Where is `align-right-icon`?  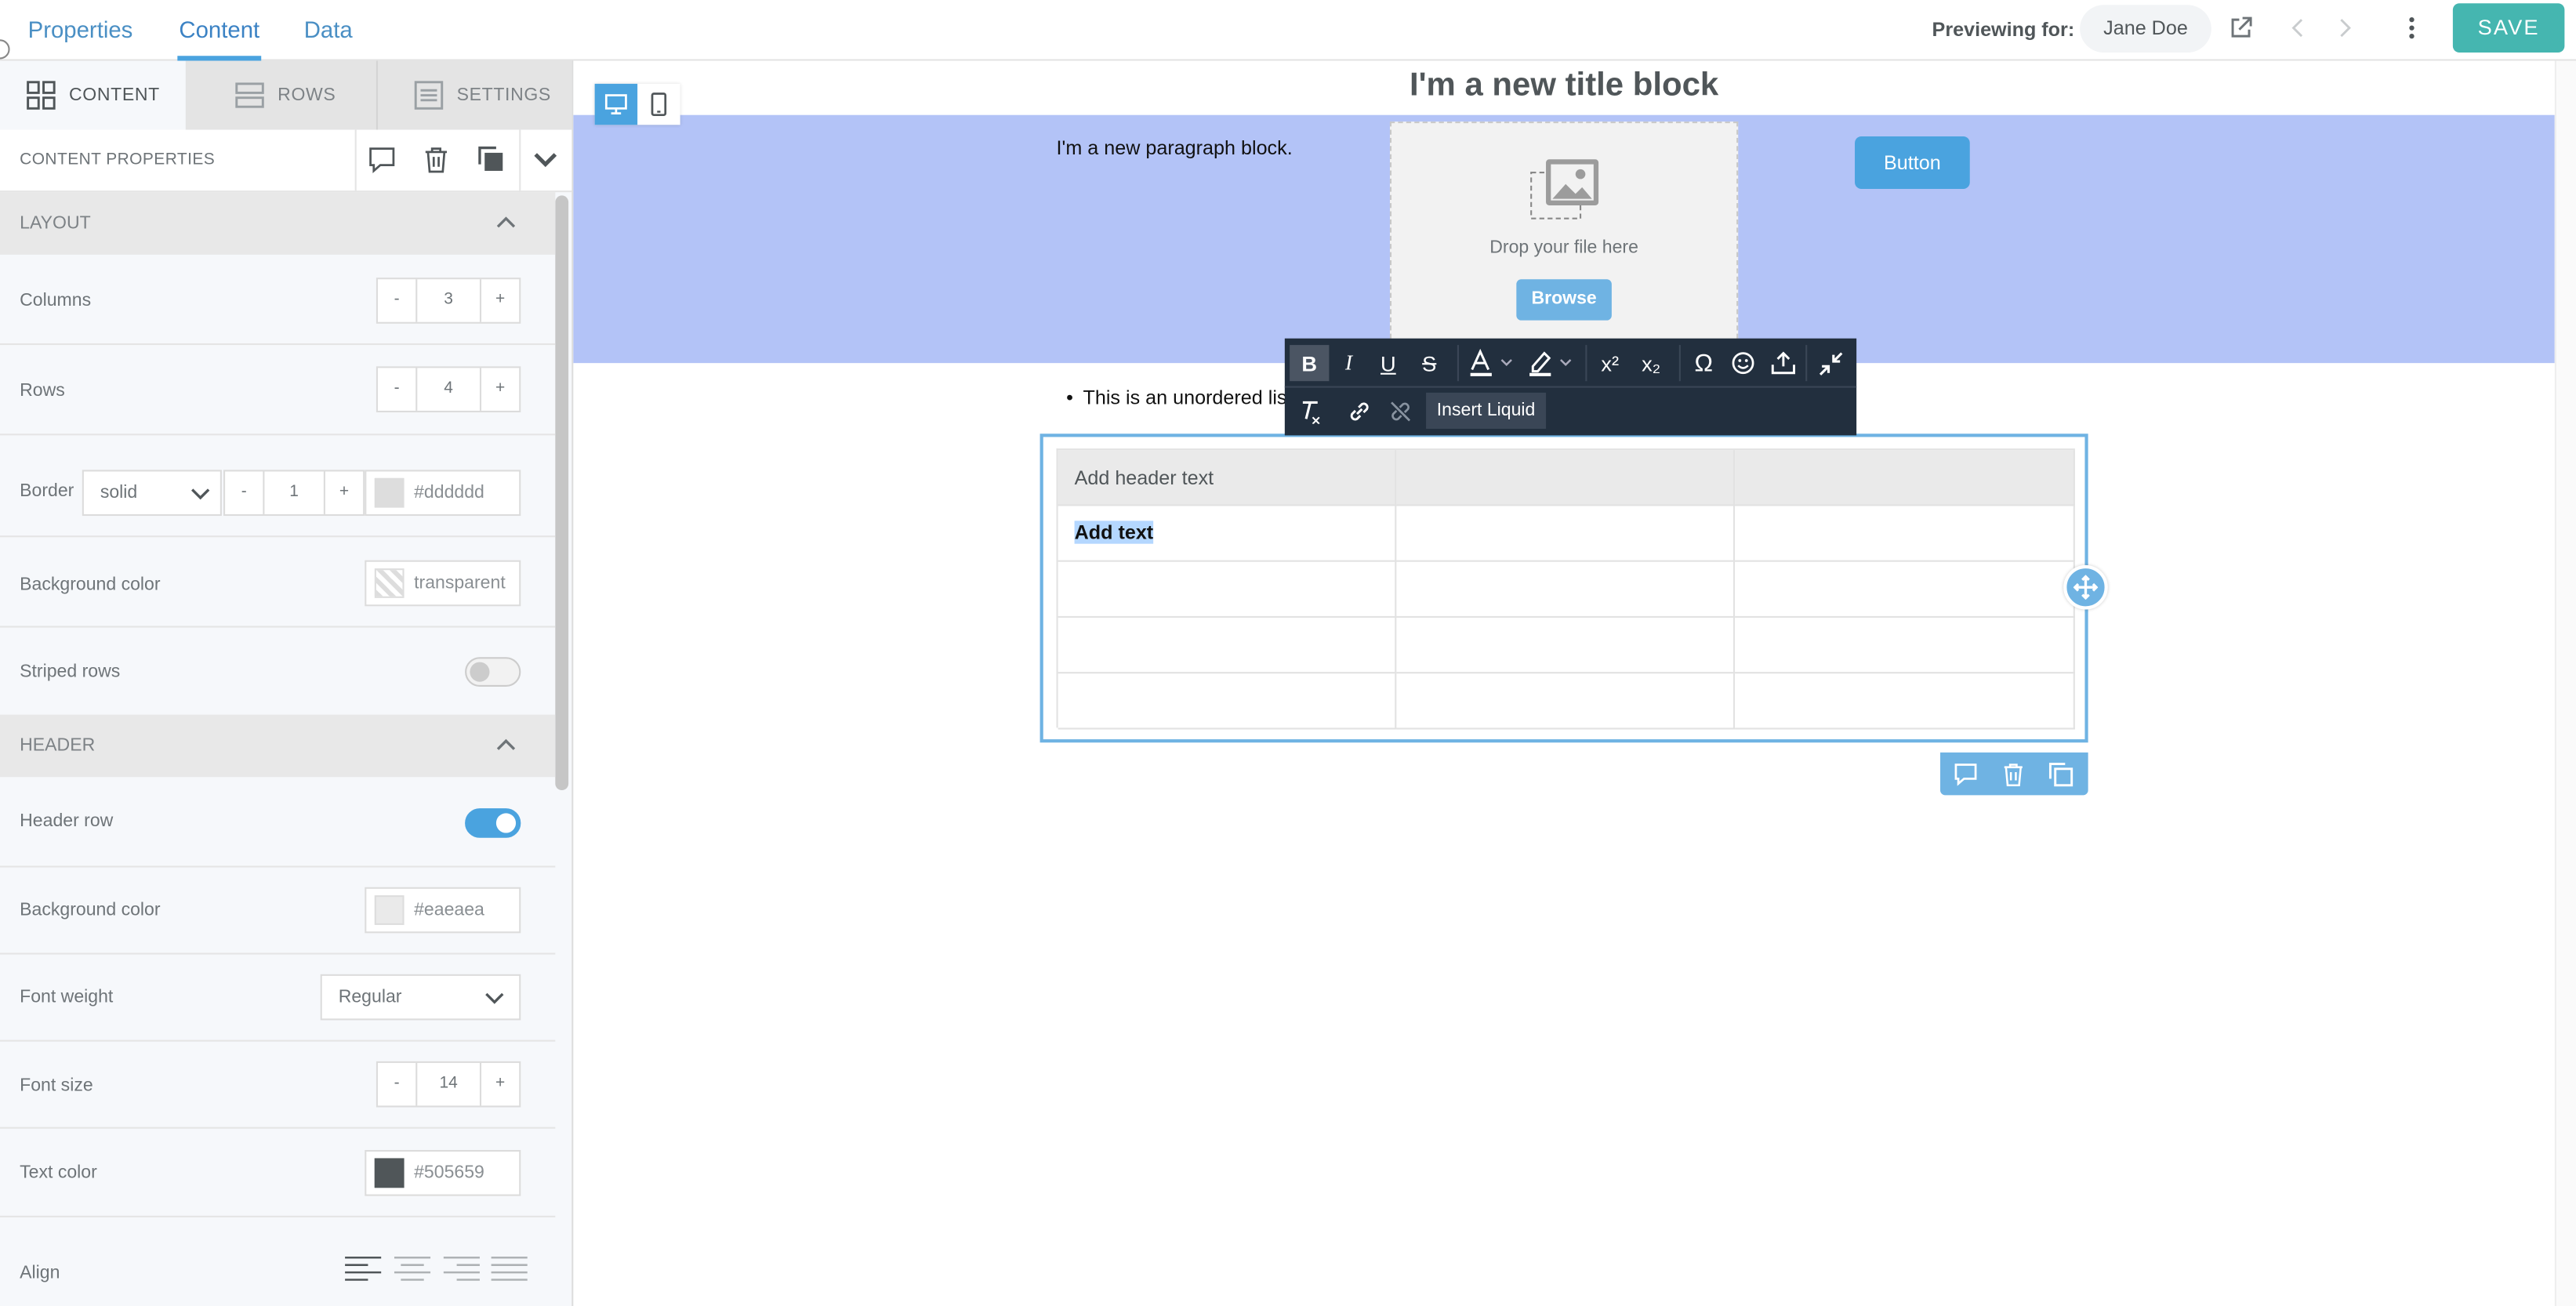 align-right-icon is located at coordinates (462, 1269).